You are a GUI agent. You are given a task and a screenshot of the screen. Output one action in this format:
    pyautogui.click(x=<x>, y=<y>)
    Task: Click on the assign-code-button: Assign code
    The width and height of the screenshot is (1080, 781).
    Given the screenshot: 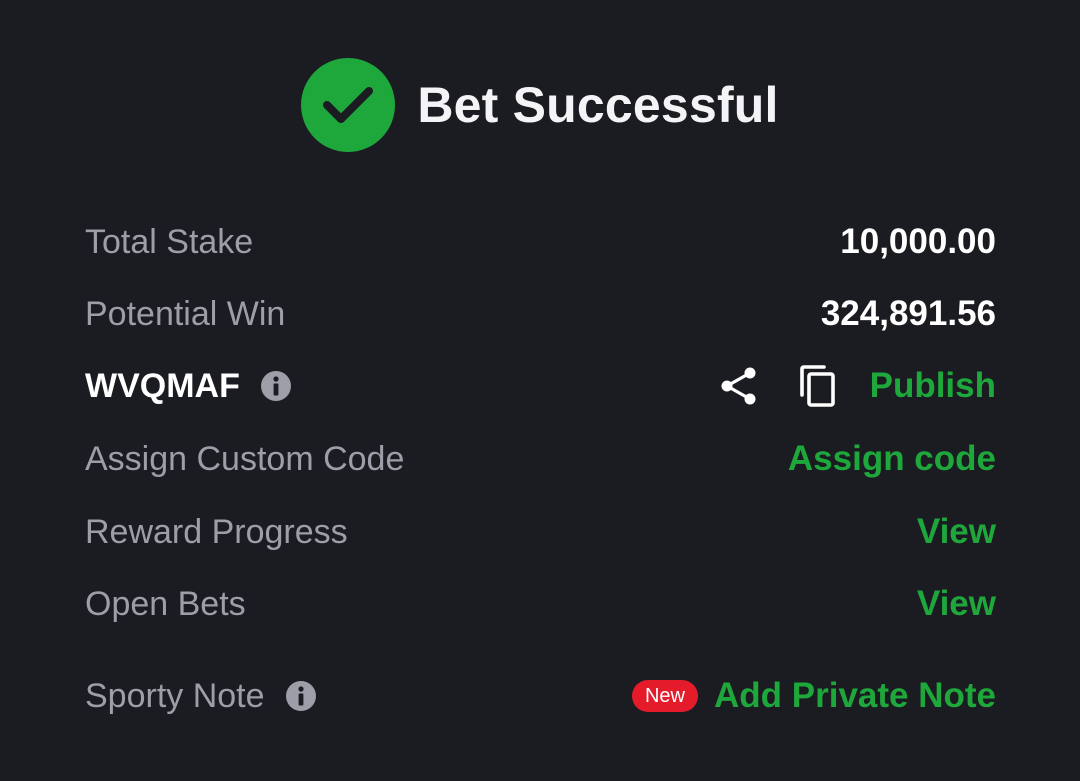 What is the action you would take?
    pyautogui.click(x=892, y=459)
    